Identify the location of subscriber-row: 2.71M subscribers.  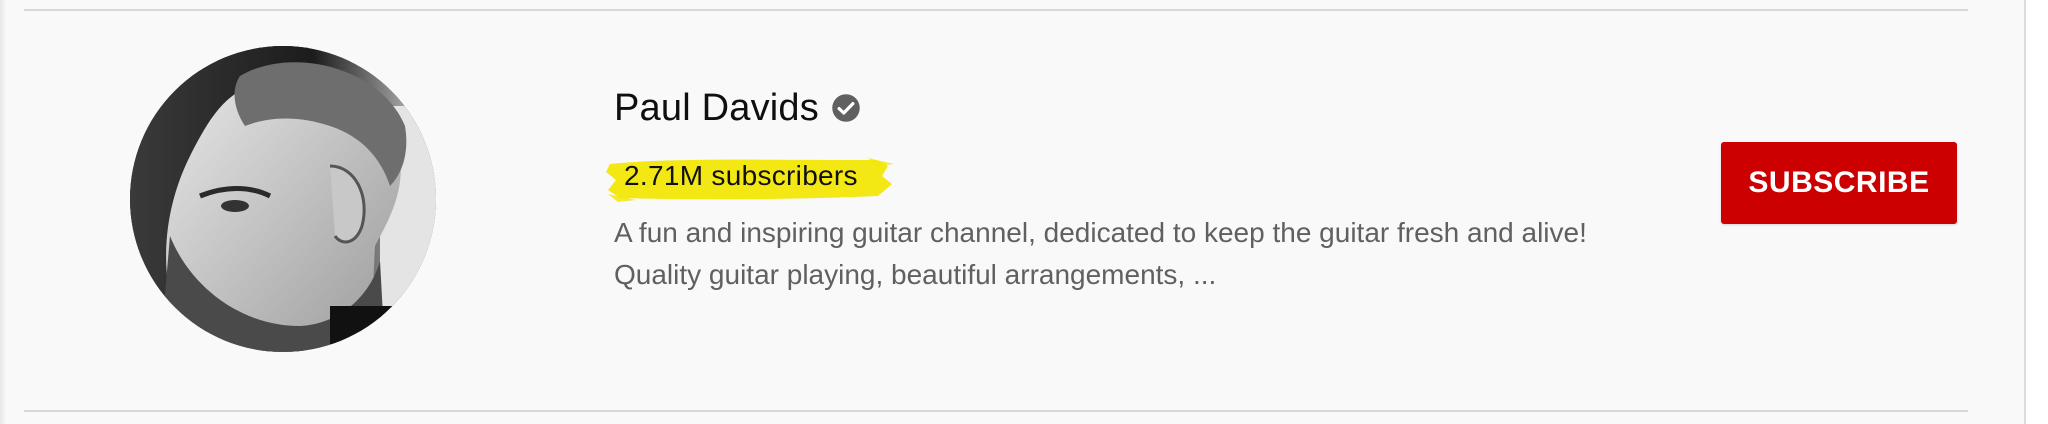
(750, 180).